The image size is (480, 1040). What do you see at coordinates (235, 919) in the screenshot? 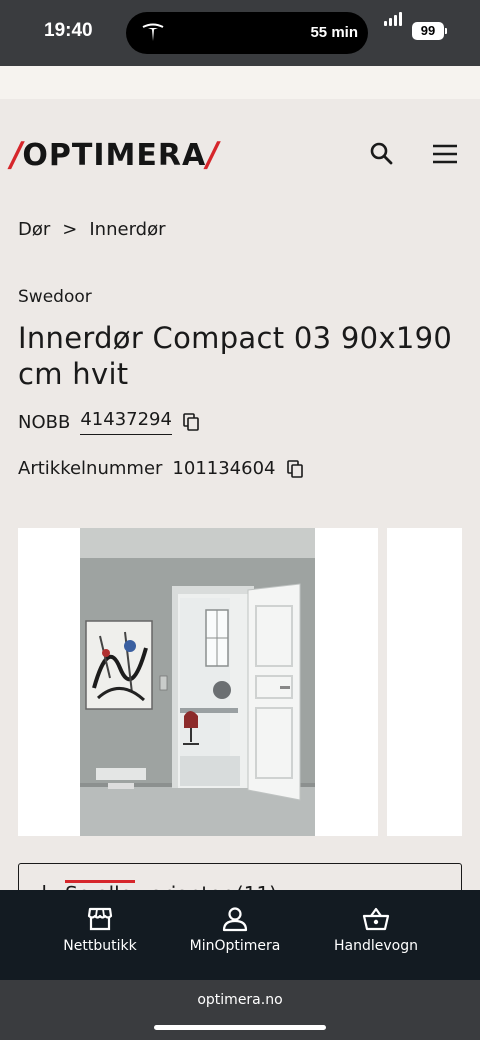
I see `user-icon` at bounding box center [235, 919].